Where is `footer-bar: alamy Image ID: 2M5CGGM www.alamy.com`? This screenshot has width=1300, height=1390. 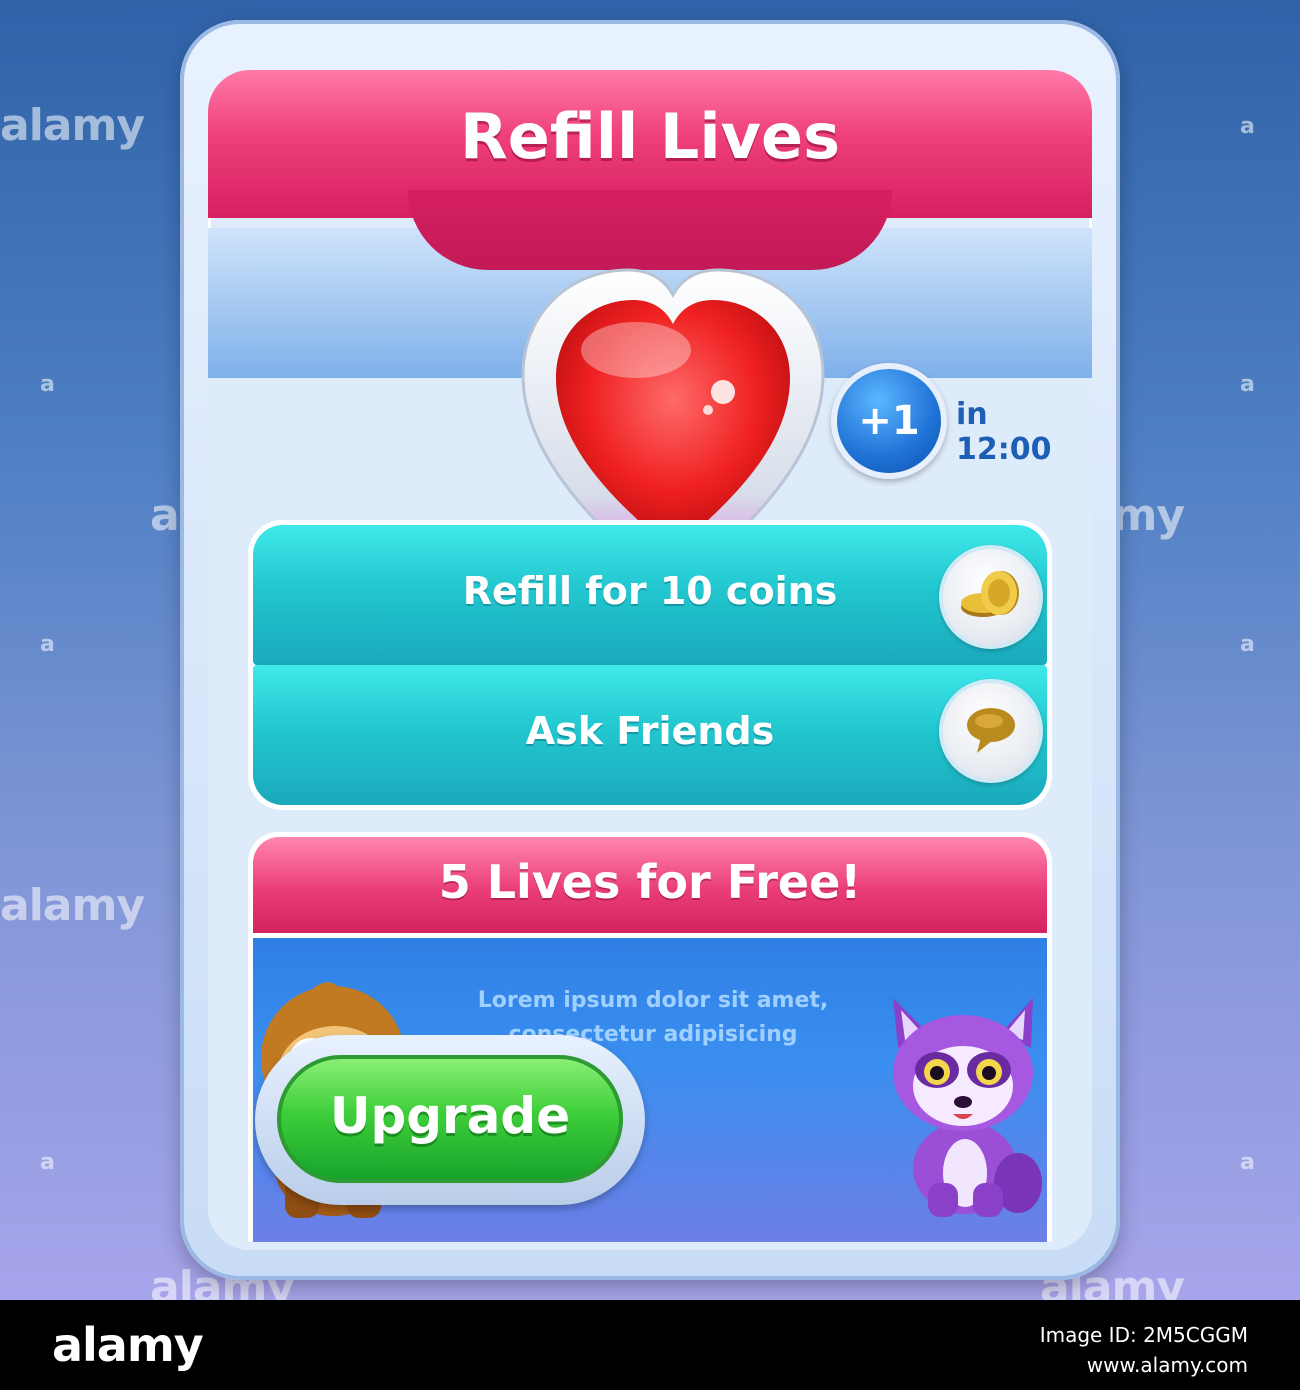
footer-bar: alamy Image ID: 2M5CGGM www.alamy.com is located at coordinates (650, 1345).